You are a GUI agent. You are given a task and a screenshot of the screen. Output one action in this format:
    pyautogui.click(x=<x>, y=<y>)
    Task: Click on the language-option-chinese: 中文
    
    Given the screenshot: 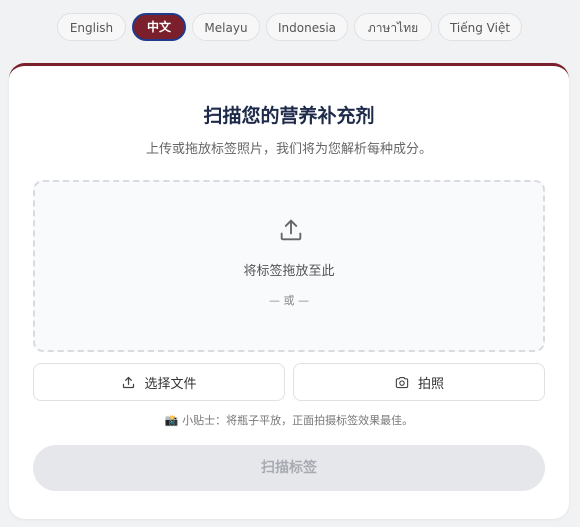 What is the action you would take?
    pyautogui.click(x=159, y=27)
    